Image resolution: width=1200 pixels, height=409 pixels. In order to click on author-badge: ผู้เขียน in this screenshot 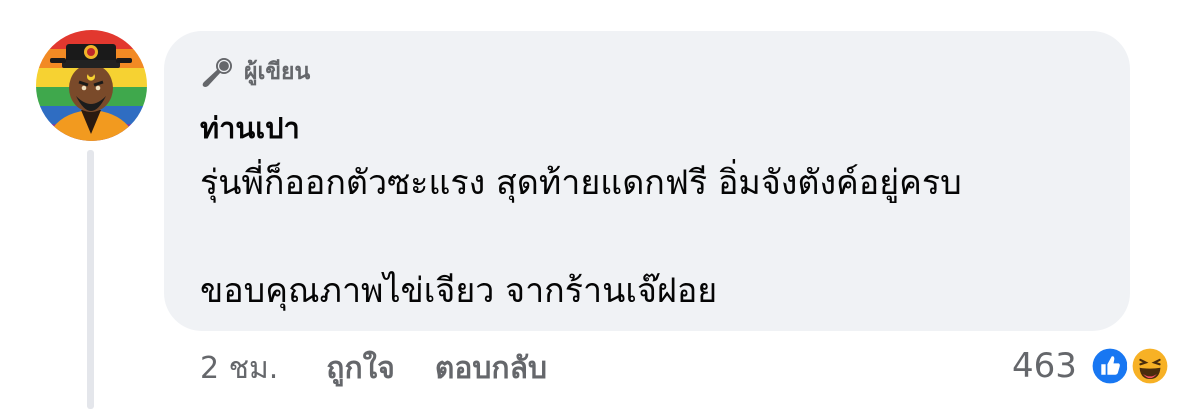, I will do `click(255, 72)`.